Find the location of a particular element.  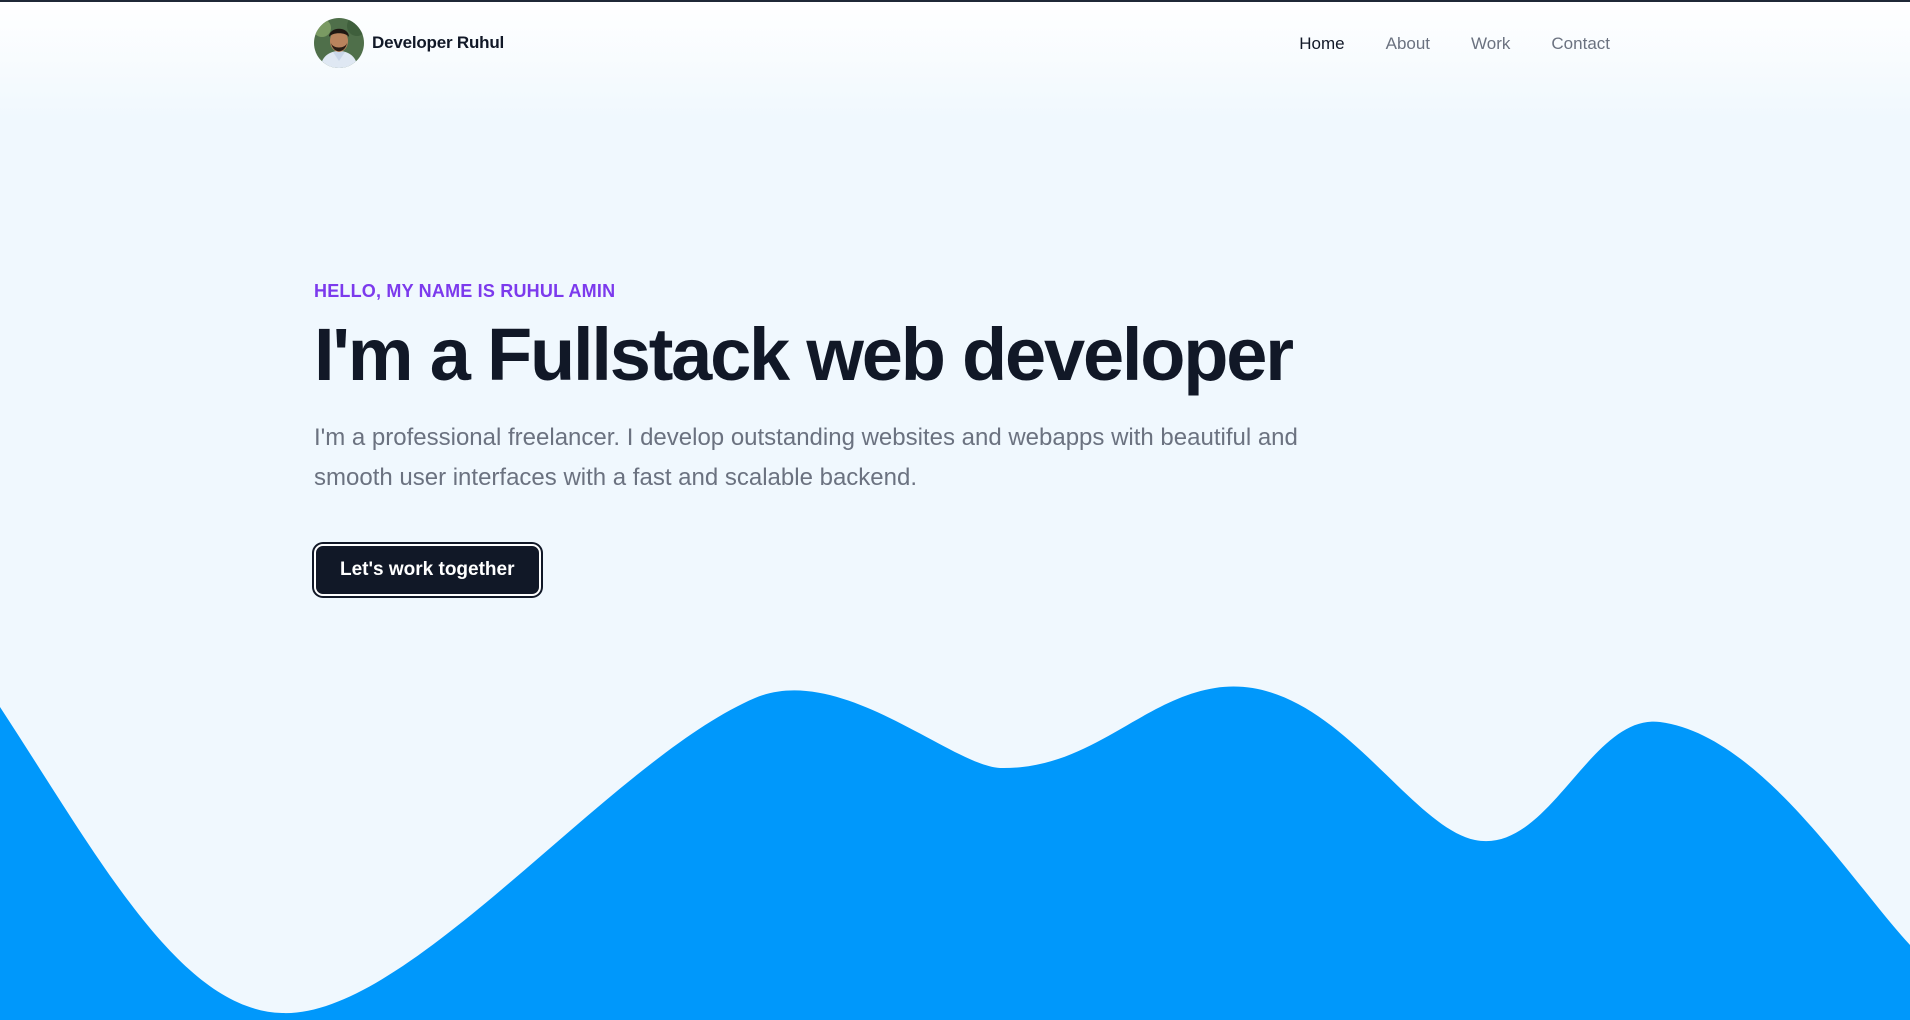

main-navigation: Home About Work Contact is located at coordinates (1454, 44).